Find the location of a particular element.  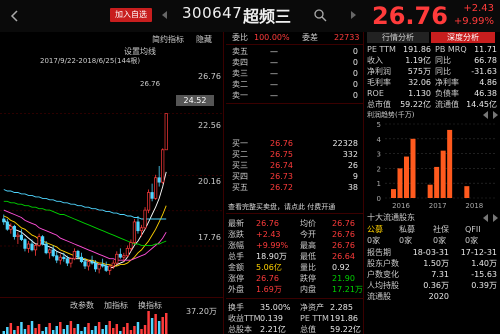

order-paywall-note: 查看完整买卖盘，请点此 付费开通 is located at coordinates (281, 207).